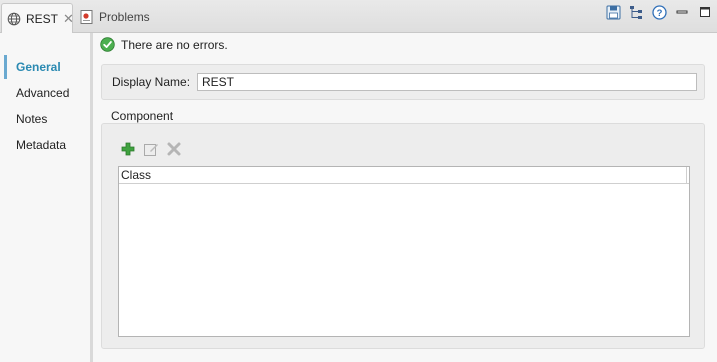 The width and height of the screenshot is (717, 362). Describe the element at coordinates (41, 145) in the screenshot. I see `sidebar-item-label: Metadata` at that location.